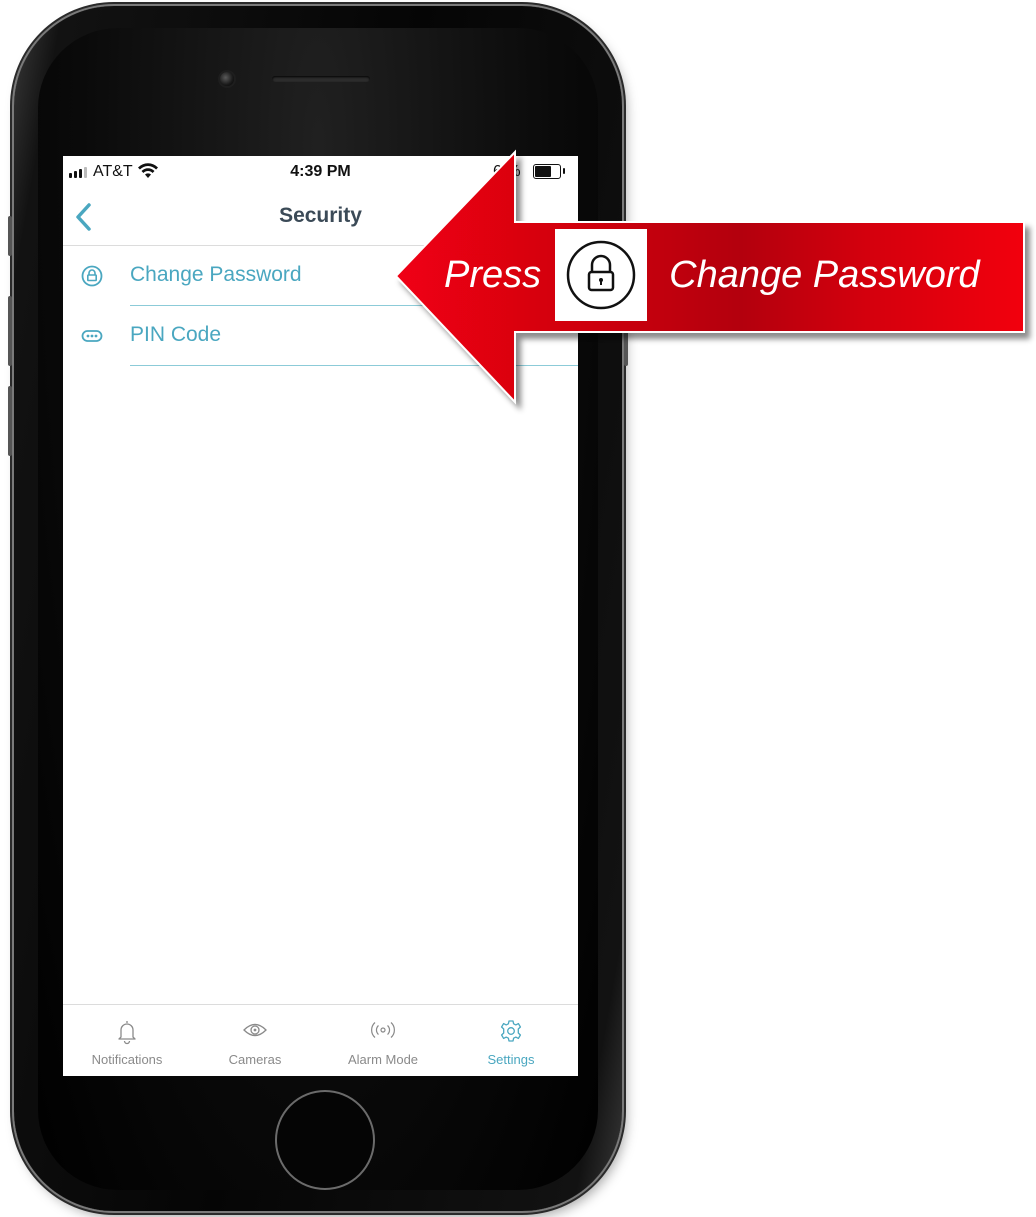 Image resolution: width=1036 pixels, height=1217 pixels. I want to click on page-title: Security, so click(320, 215).